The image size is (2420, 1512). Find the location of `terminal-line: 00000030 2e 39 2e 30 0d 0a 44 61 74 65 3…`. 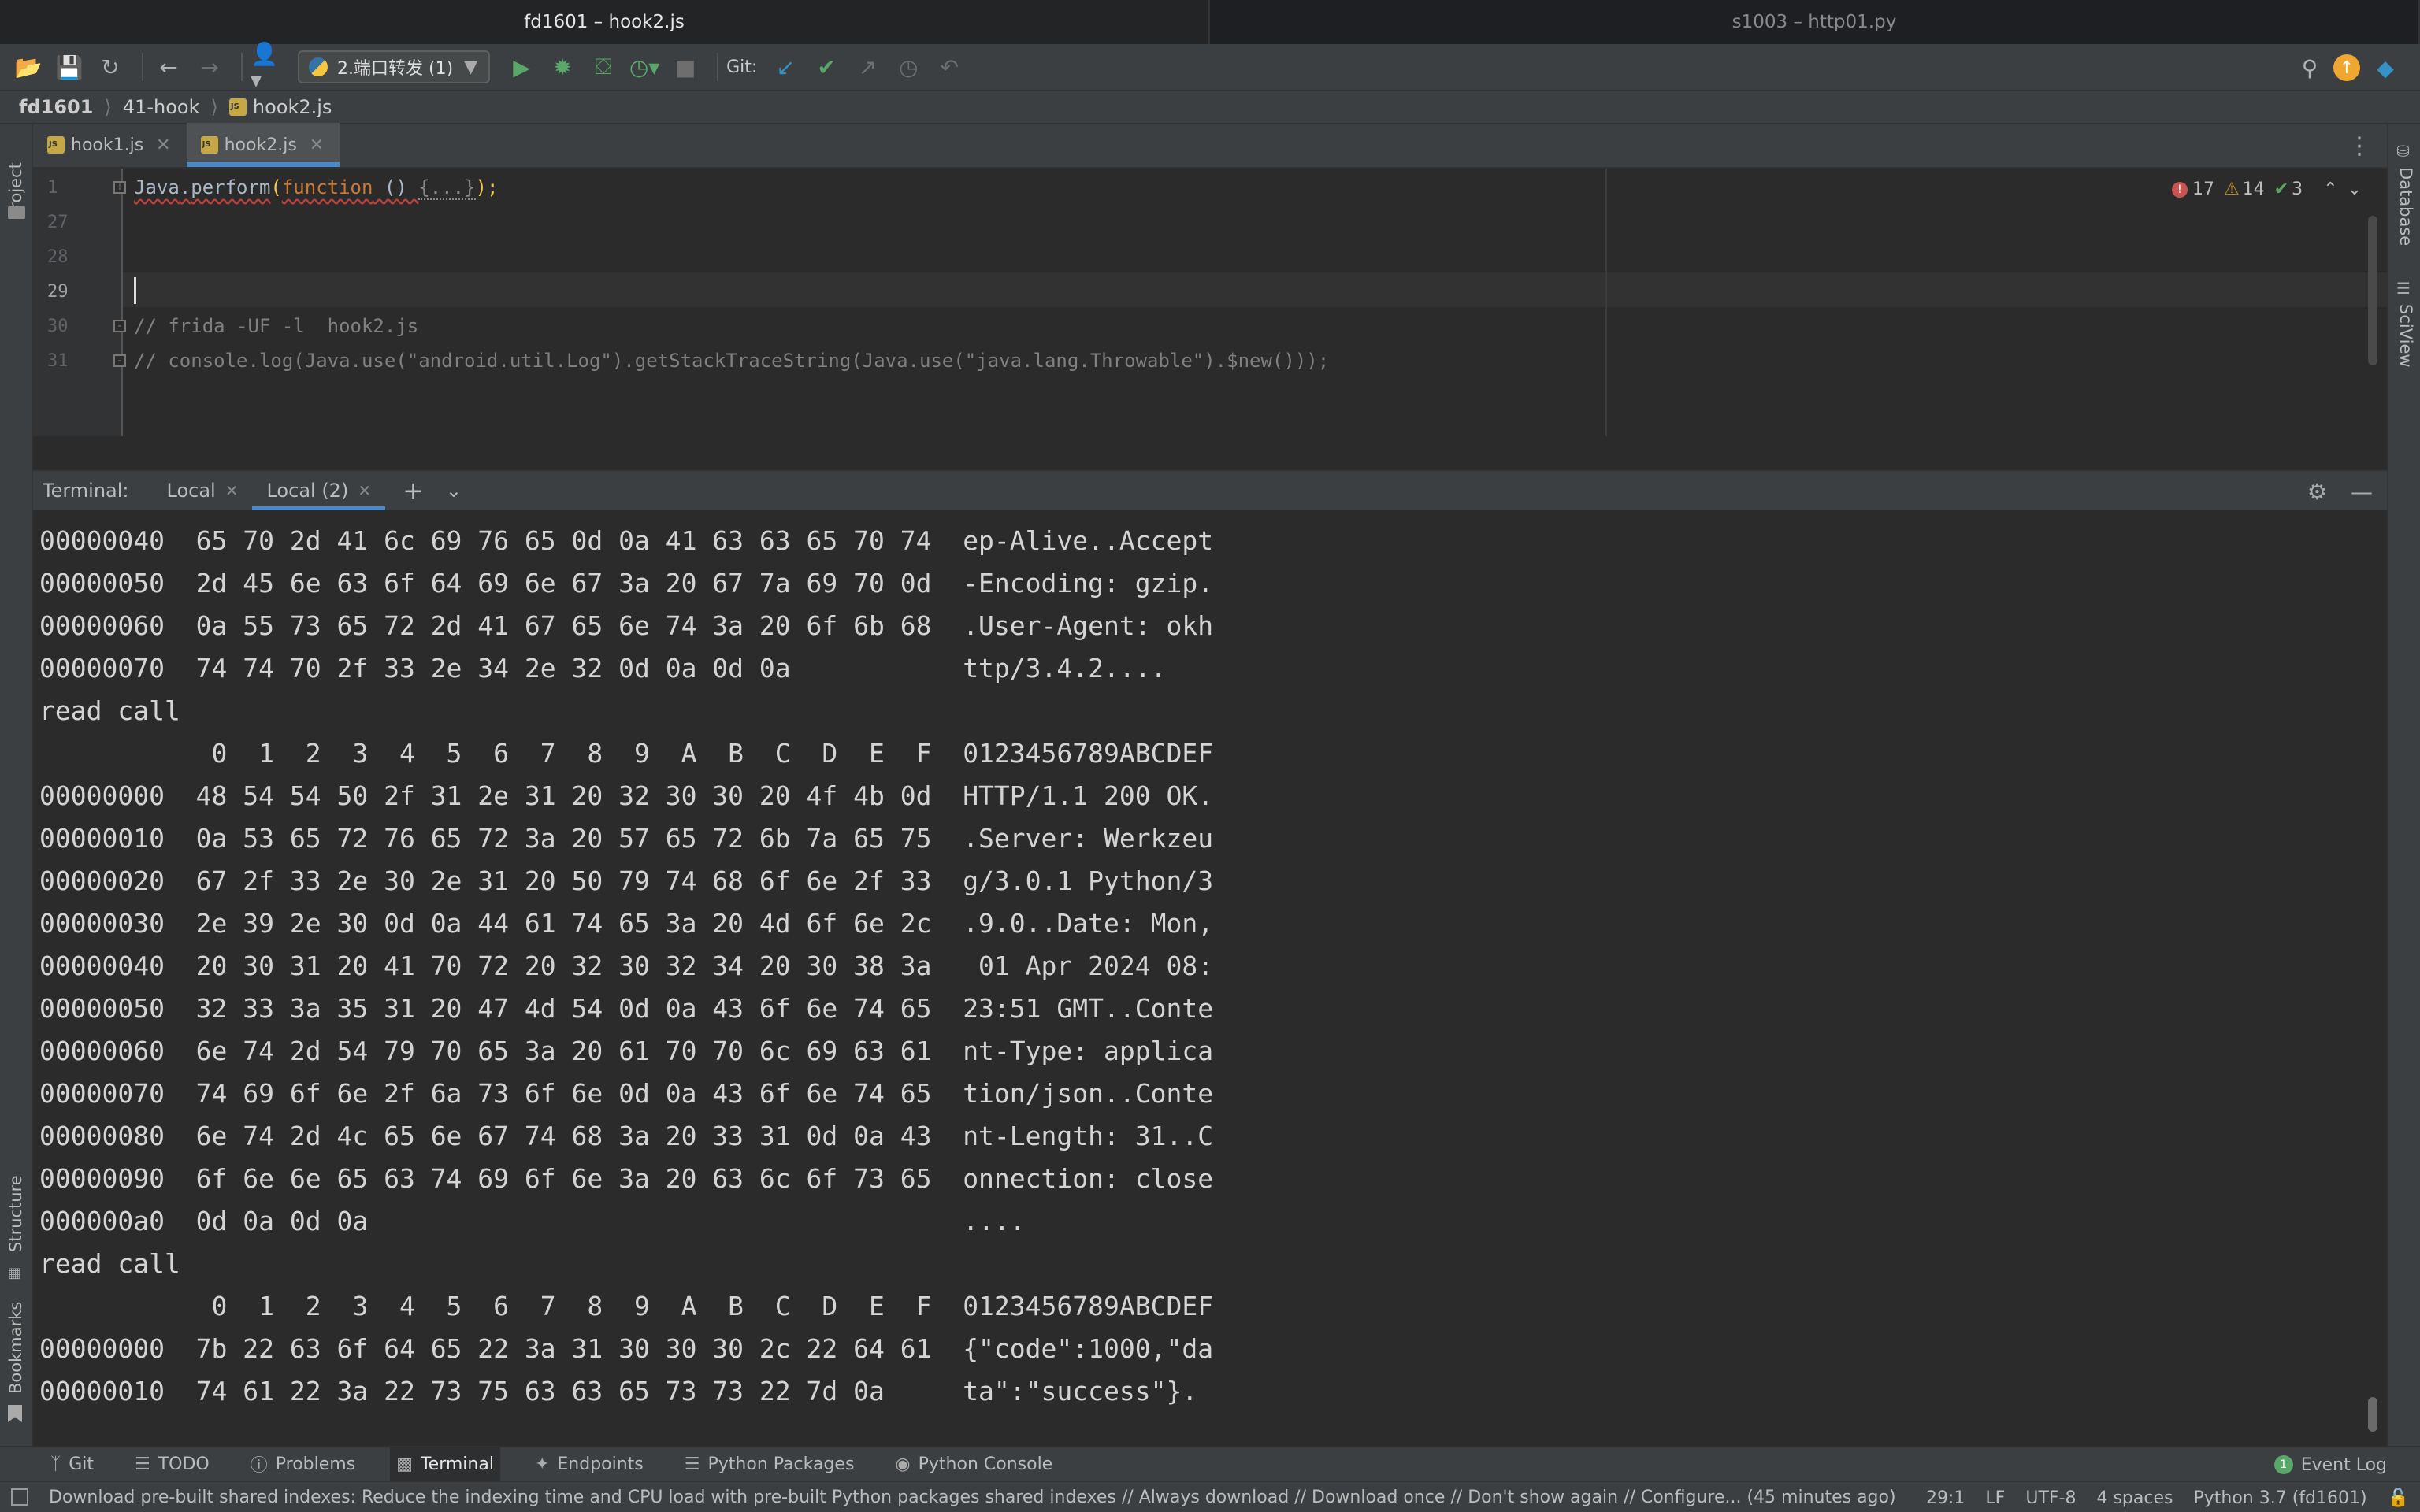

terminal-line: 00000030 2e 39 2e 30 0d 0a 44 61 74 65 3… is located at coordinates (626, 923).